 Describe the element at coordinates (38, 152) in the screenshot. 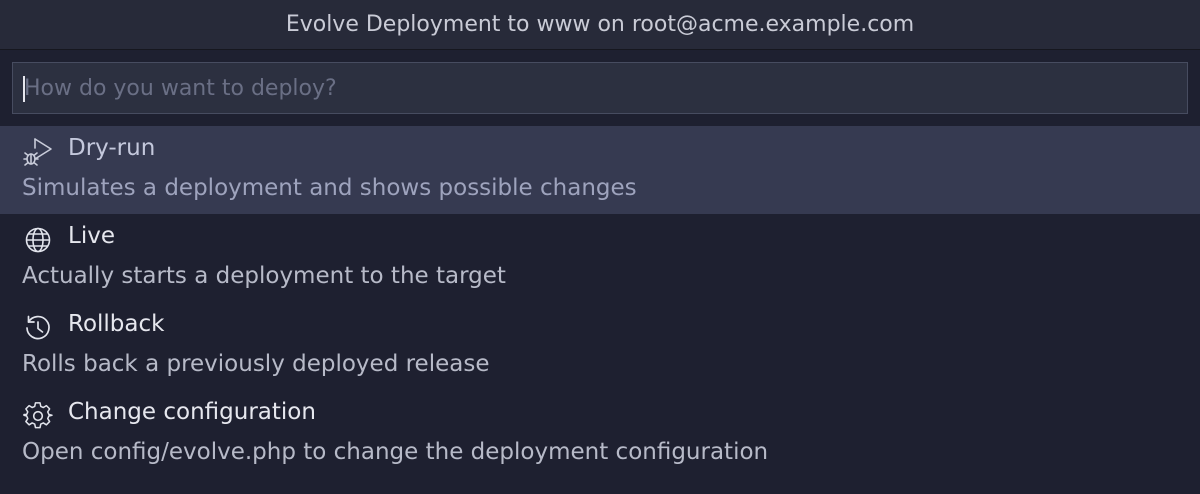

I see `debug-run-icon` at that location.